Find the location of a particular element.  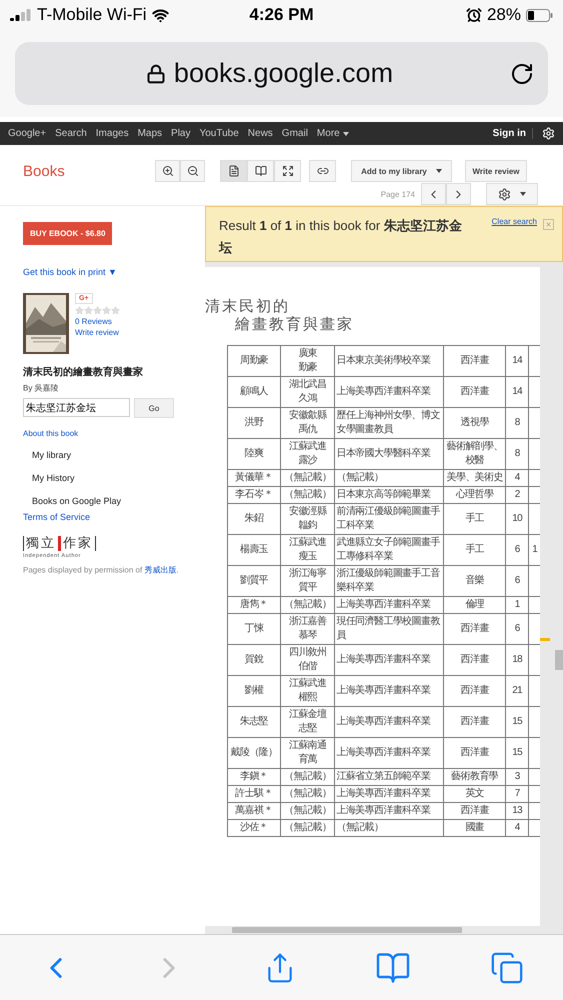

buy-ebook-button: BUY EBOOK - $6.80 is located at coordinates (67, 233).